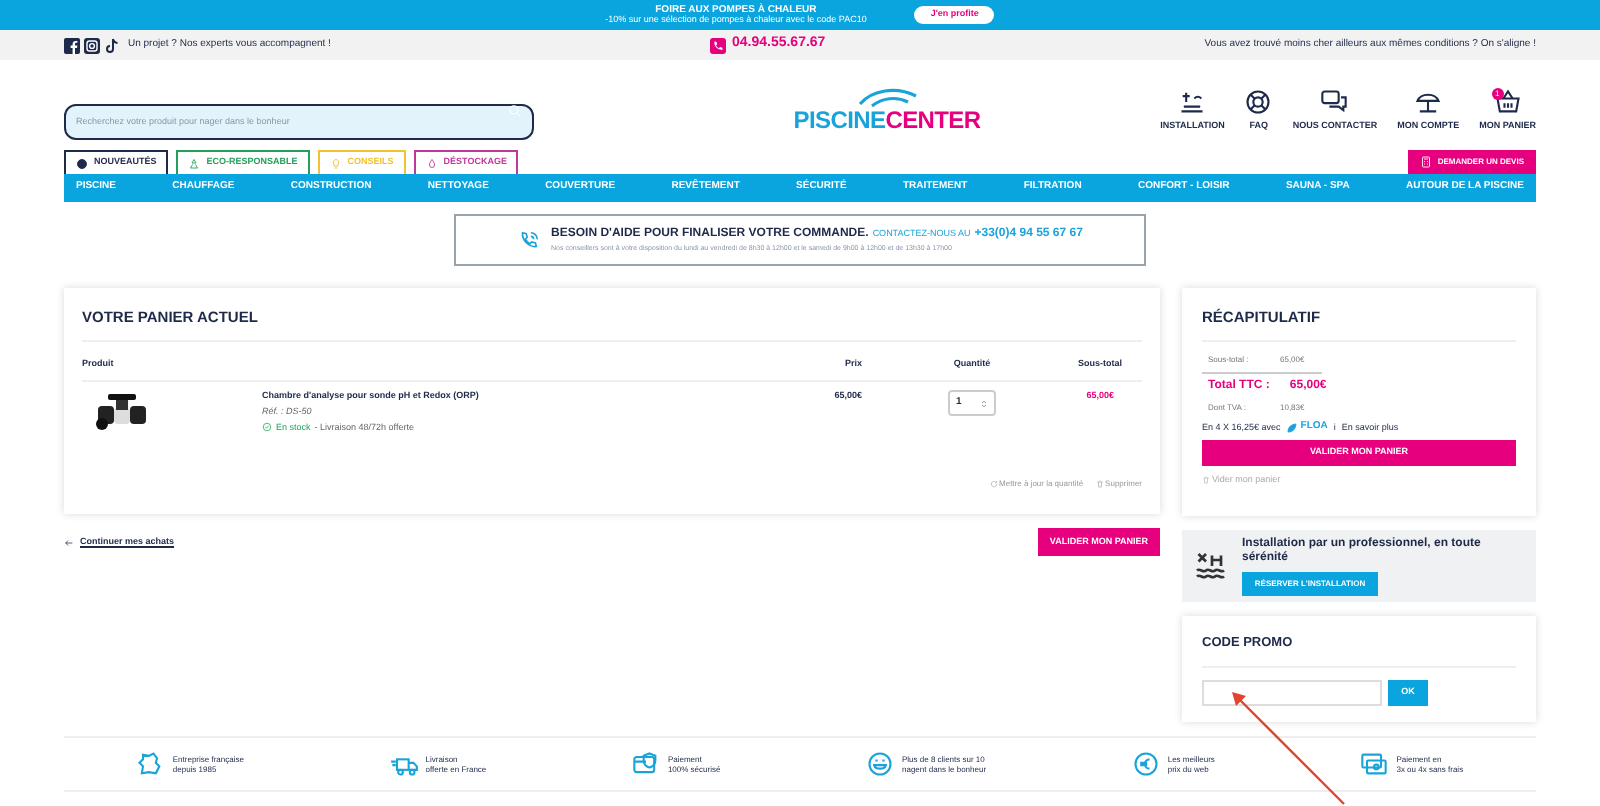 The width and height of the screenshot is (1600, 806). What do you see at coordinates (1507, 101) in the screenshot?
I see `cart-icon` at bounding box center [1507, 101].